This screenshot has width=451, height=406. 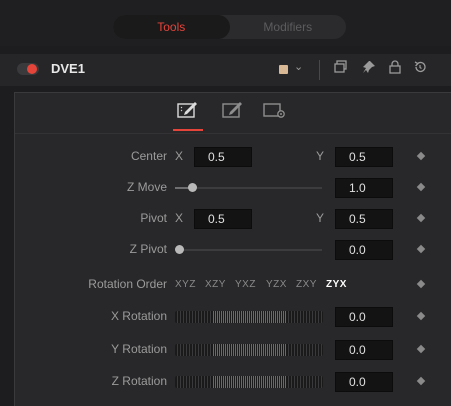 I want to click on rotation-order-option: XZY, so click(x=215, y=284).